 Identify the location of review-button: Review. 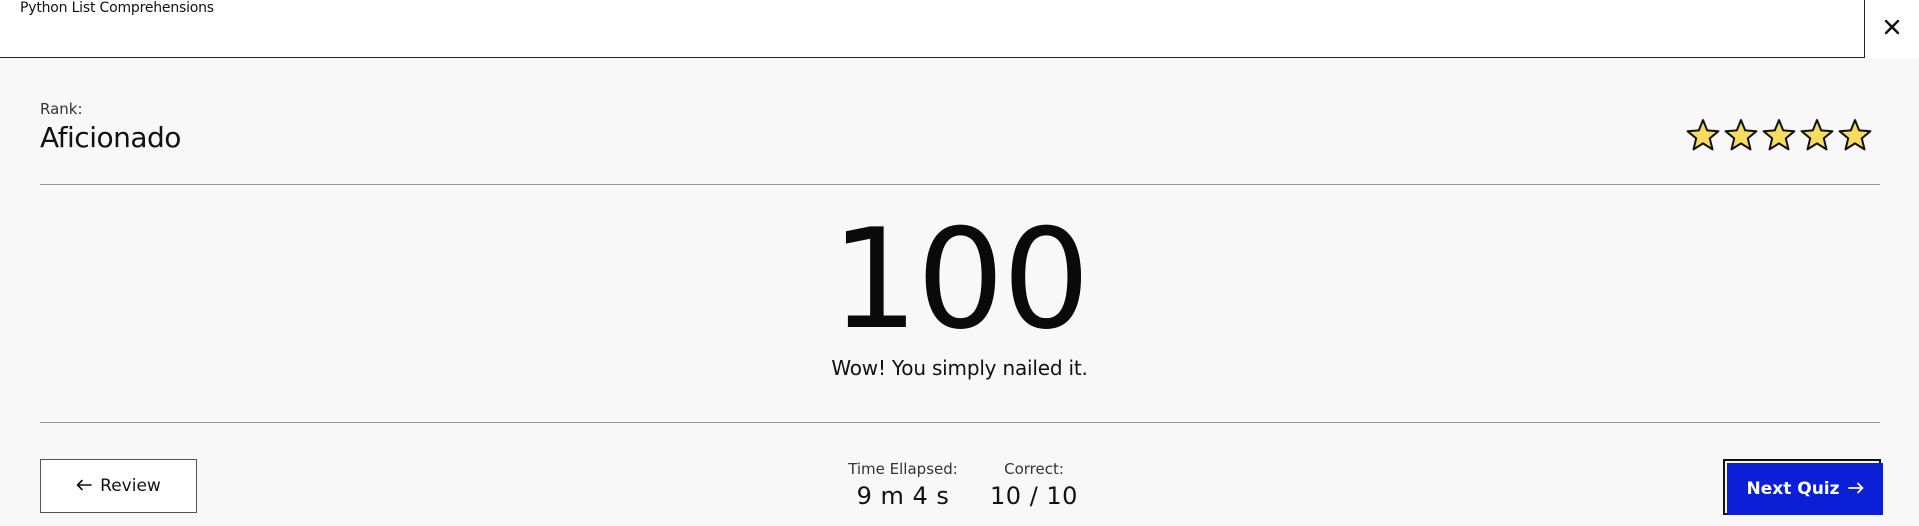
(118, 486).